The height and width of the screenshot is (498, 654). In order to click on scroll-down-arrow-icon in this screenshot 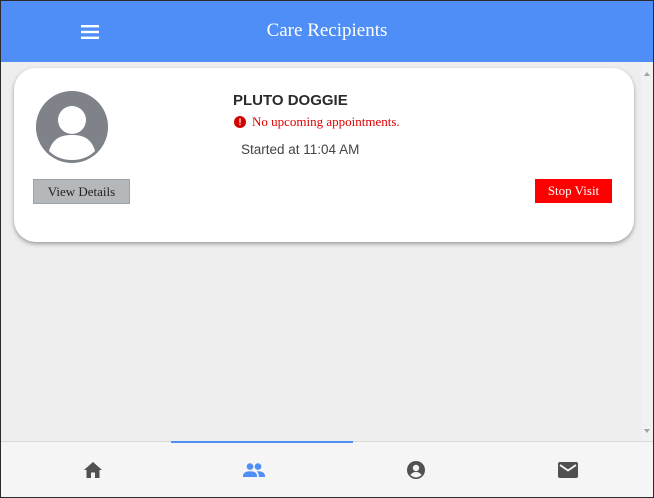, I will do `click(647, 431)`.